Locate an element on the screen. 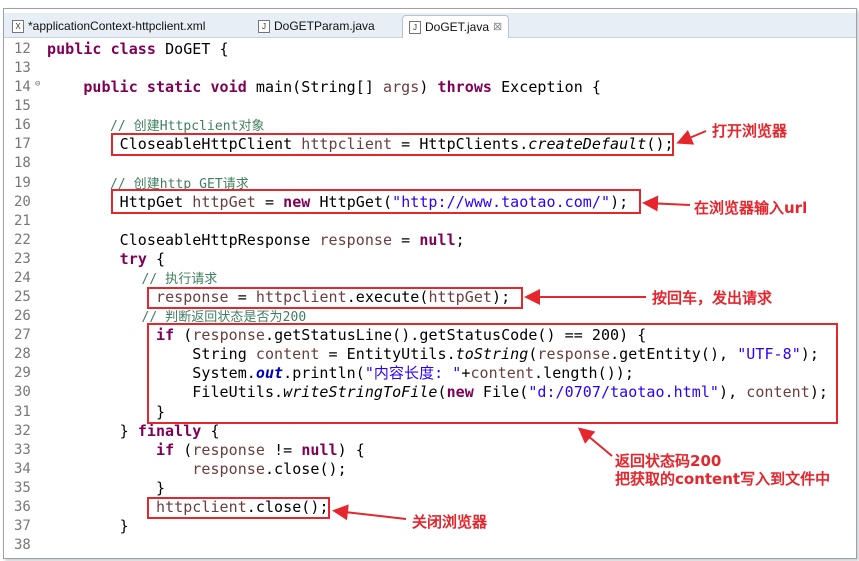 This screenshot has width=859, height=561. note-press-enter: 按回车，发出请求 is located at coordinates (712, 298).